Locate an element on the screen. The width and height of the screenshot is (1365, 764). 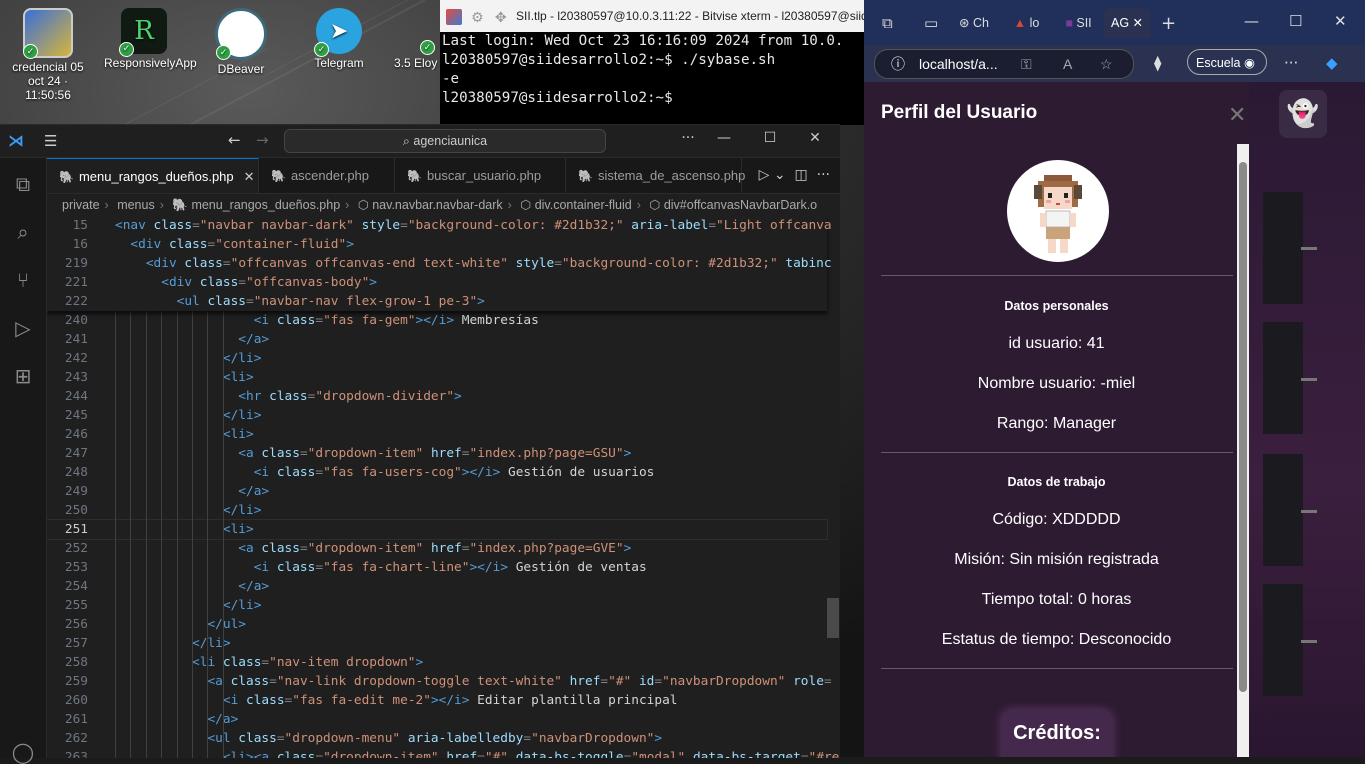
breadcrumb-item: div#offcanvasNavbarDark.o is located at coordinates (740, 205).